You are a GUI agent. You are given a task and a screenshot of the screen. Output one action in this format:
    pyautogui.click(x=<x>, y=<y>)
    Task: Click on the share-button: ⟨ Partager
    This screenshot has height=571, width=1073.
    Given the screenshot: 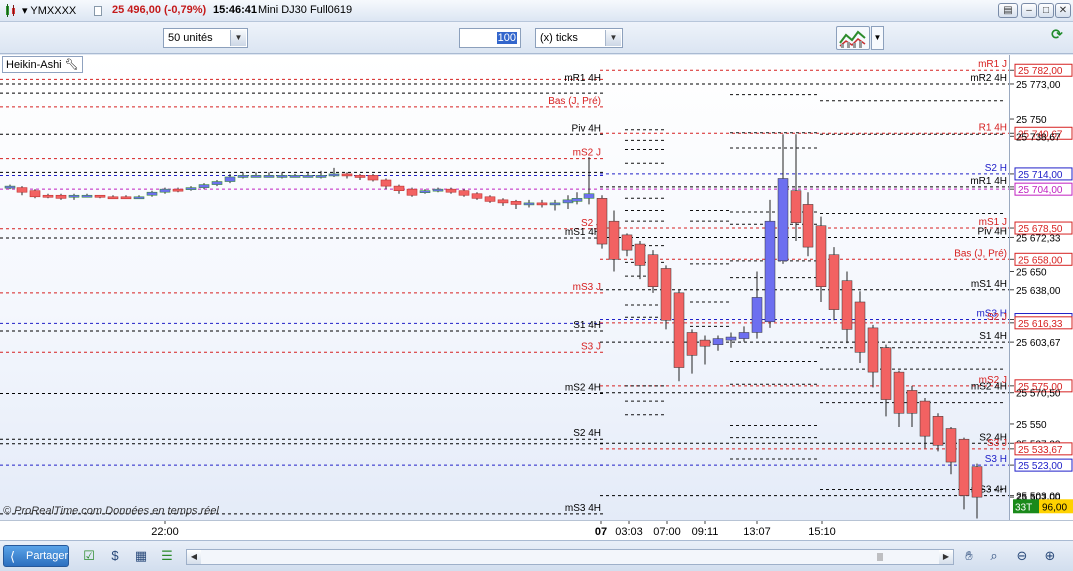 What is the action you would take?
    pyautogui.click(x=36, y=556)
    